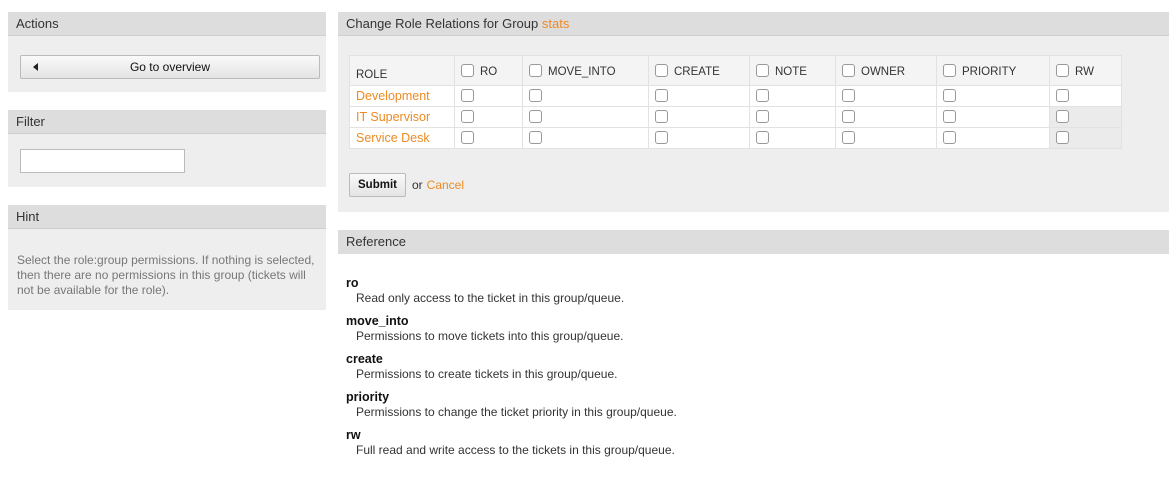 Image resolution: width=1169 pixels, height=496 pixels. What do you see at coordinates (1062, 70) in the screenshot?
I see `select-all-rw-checkbox` at bounding box center [1062, 70].